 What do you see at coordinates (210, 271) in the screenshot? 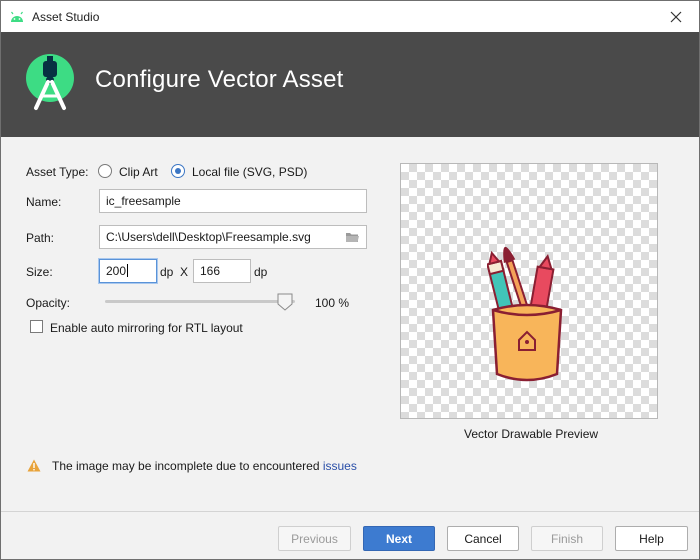
I see `height-field-value: 166` at bounding box center [210, 271].